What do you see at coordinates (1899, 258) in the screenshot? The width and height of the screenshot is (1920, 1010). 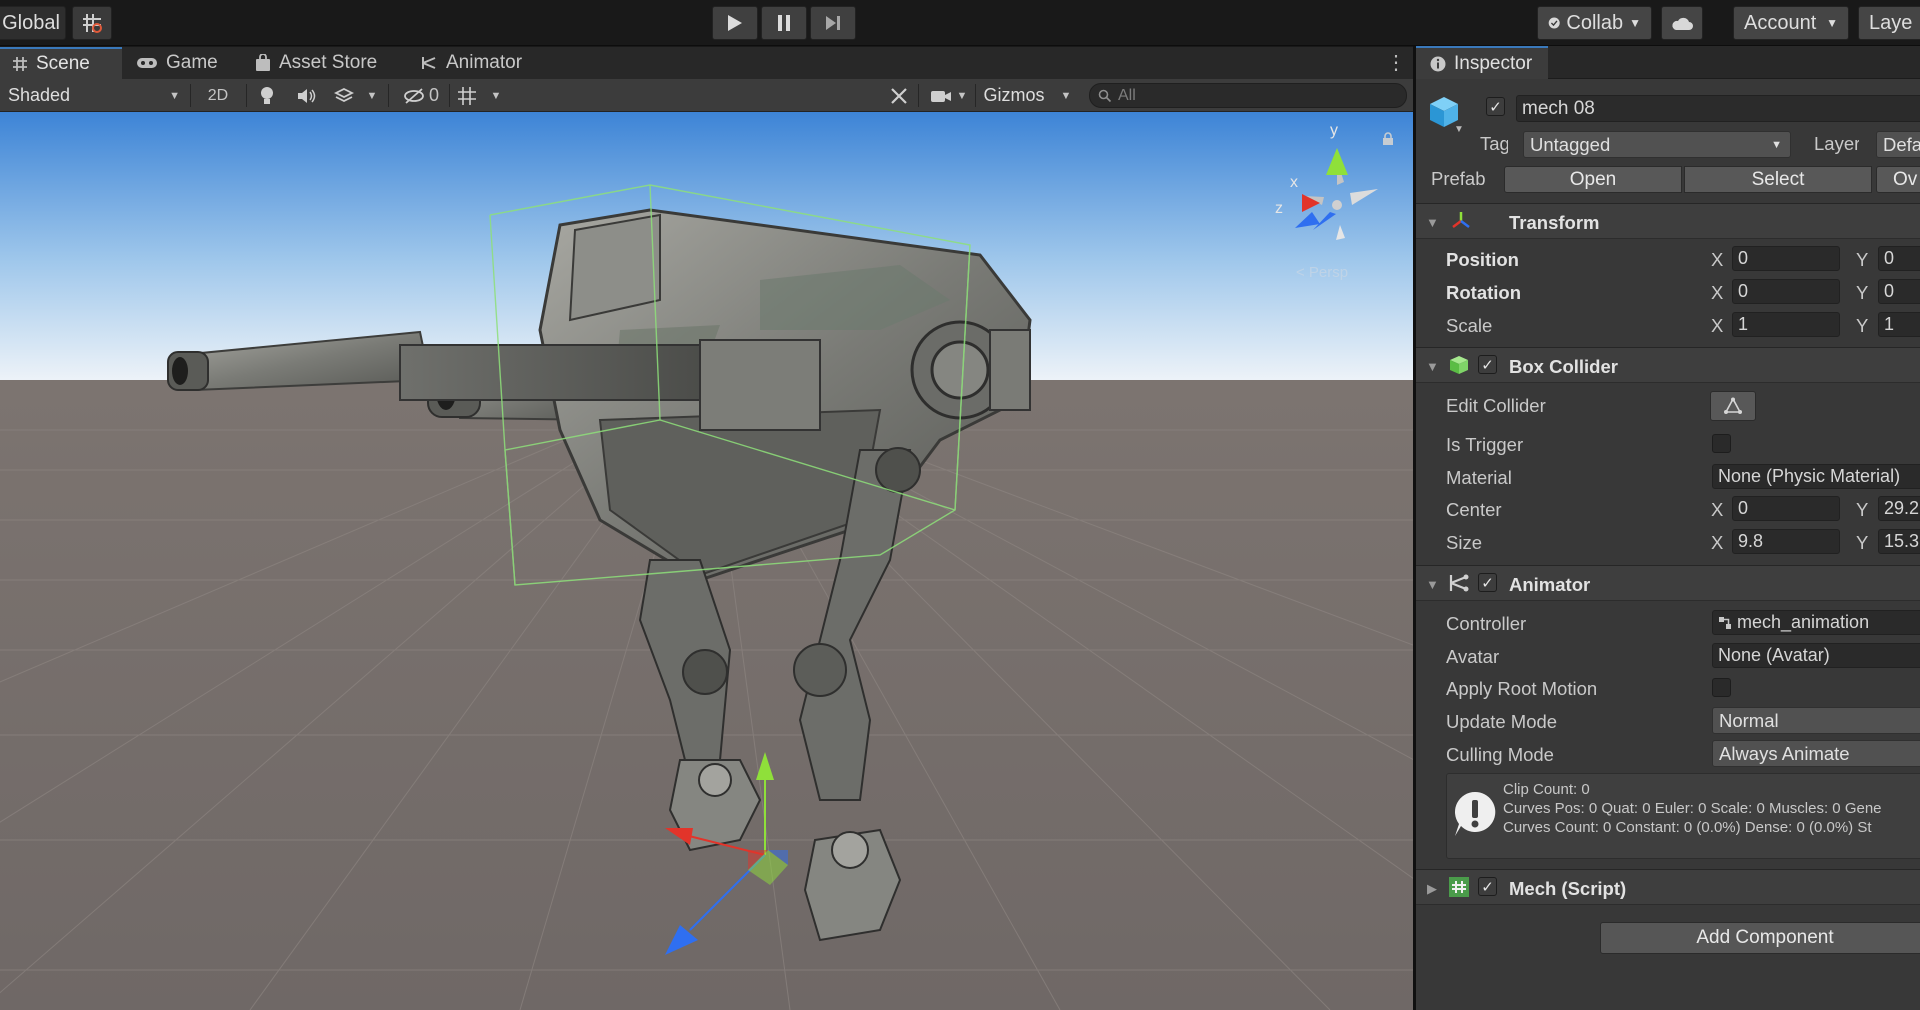 I see `position-y-field: 0` at bounding box center [1899, 258].